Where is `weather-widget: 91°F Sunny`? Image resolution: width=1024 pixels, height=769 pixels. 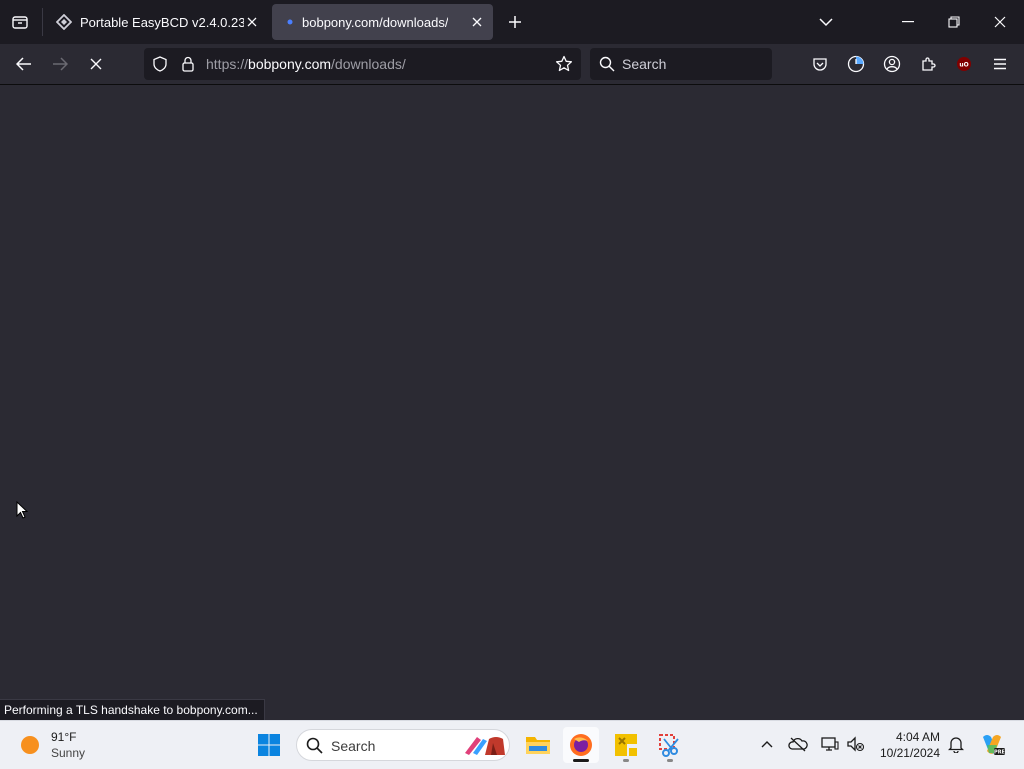 weather-widget: 91°F Sunny is located at coordinates (60, 745).